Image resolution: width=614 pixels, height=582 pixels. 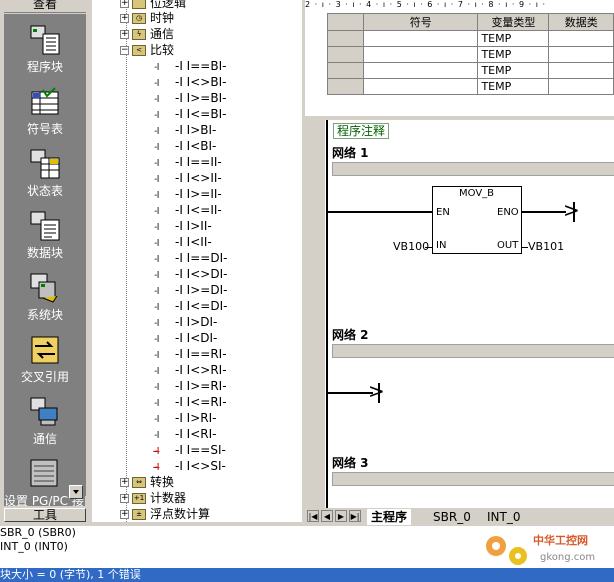 I want to click on nav-item-communication: 通信, so click(x=45, y=425).